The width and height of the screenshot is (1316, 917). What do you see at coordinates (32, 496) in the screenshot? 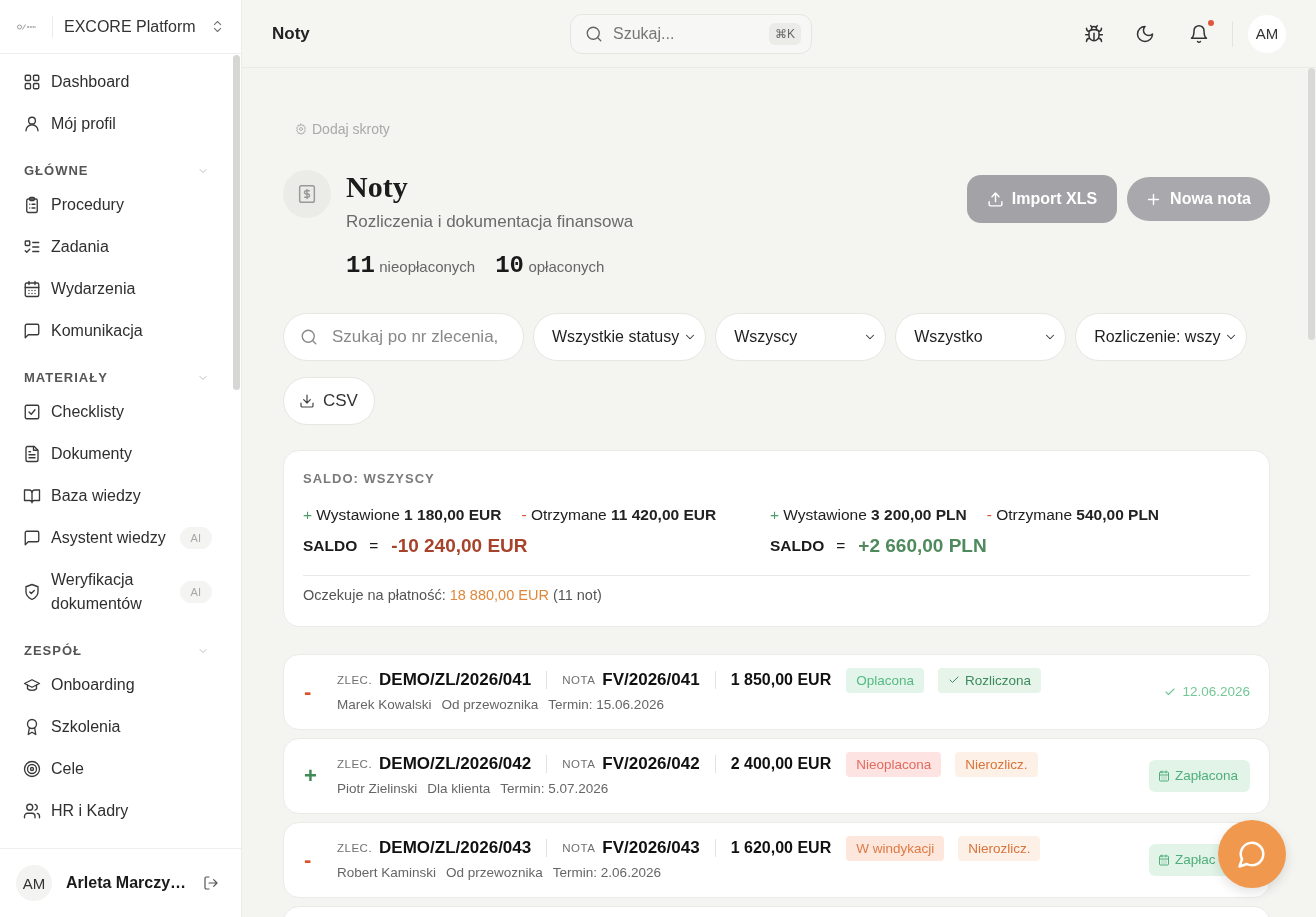
I see `book-icon` at bounding box center [32, 496].